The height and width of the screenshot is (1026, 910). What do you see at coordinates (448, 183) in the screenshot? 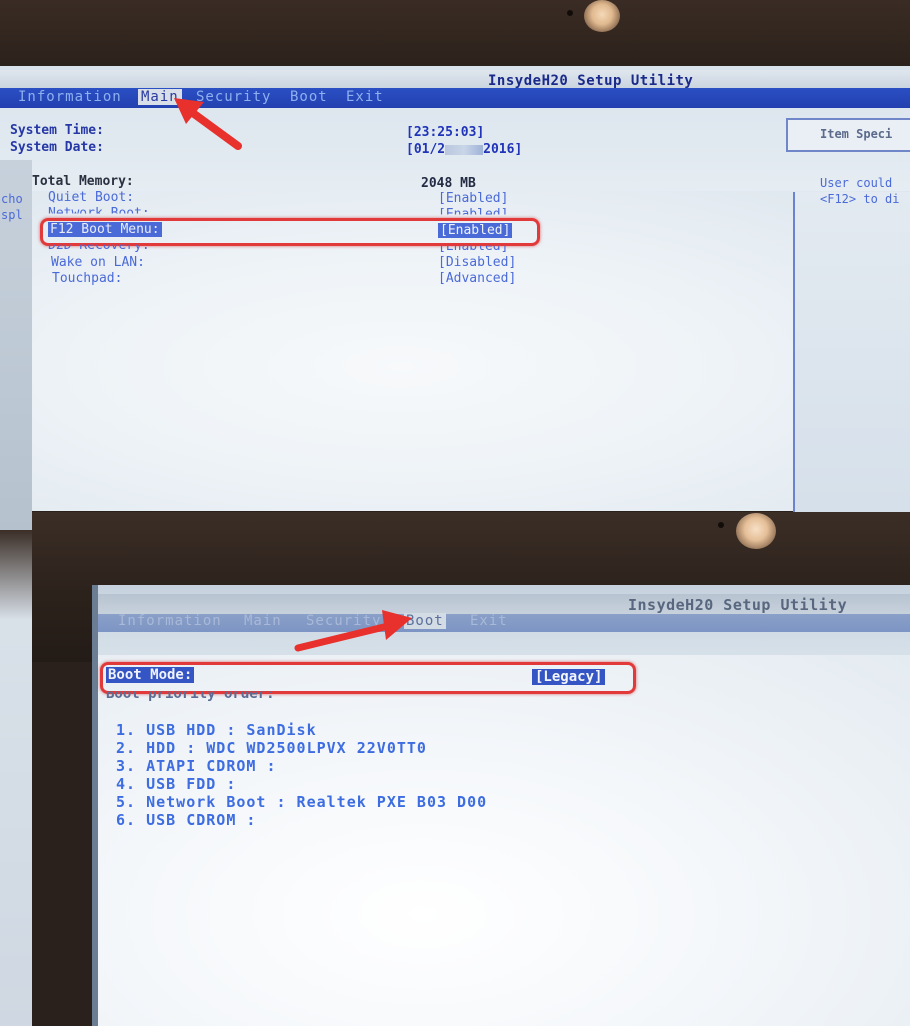
I see `total-memory-value: 2048 MB` at bounding box center [448, 183].